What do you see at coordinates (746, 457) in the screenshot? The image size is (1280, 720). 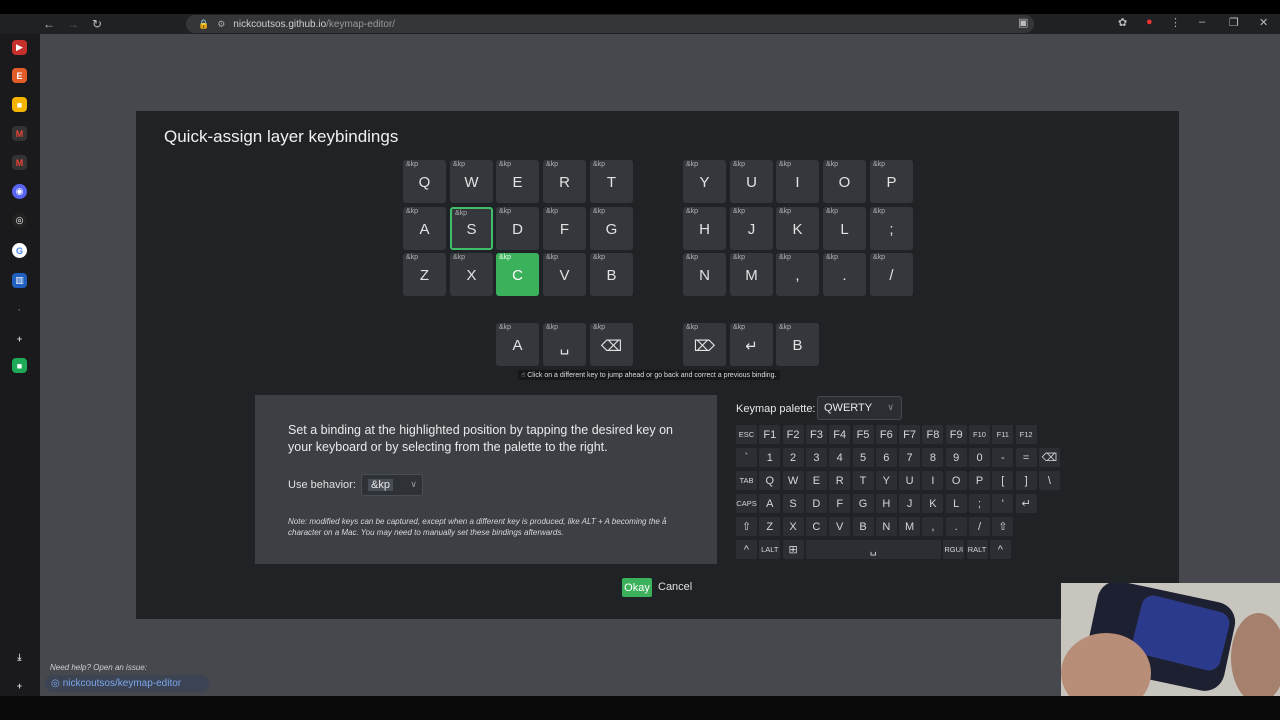 I see `palette-key: `` at bounding box center [746, 457].